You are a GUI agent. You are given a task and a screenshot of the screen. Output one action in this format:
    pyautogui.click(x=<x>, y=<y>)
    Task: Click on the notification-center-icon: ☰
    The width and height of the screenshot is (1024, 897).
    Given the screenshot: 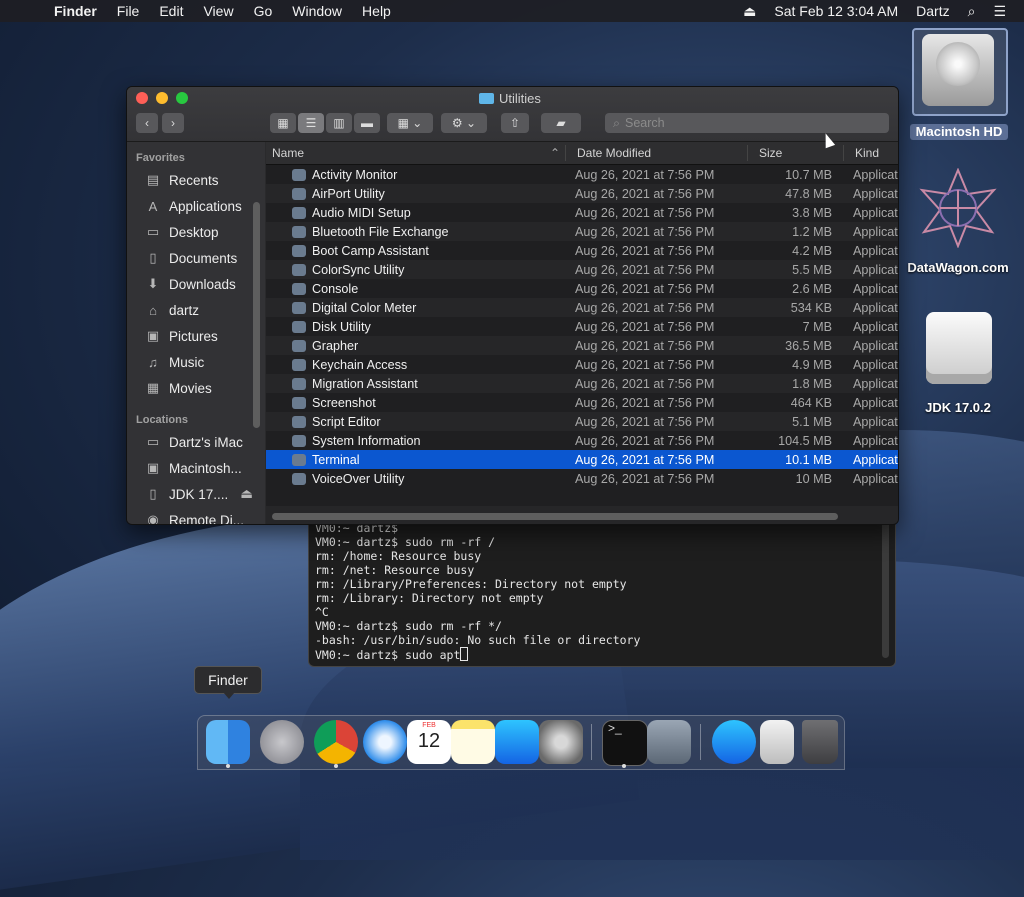 What is the action you would take?
    pyautogui.click(x=999, y=11)
    